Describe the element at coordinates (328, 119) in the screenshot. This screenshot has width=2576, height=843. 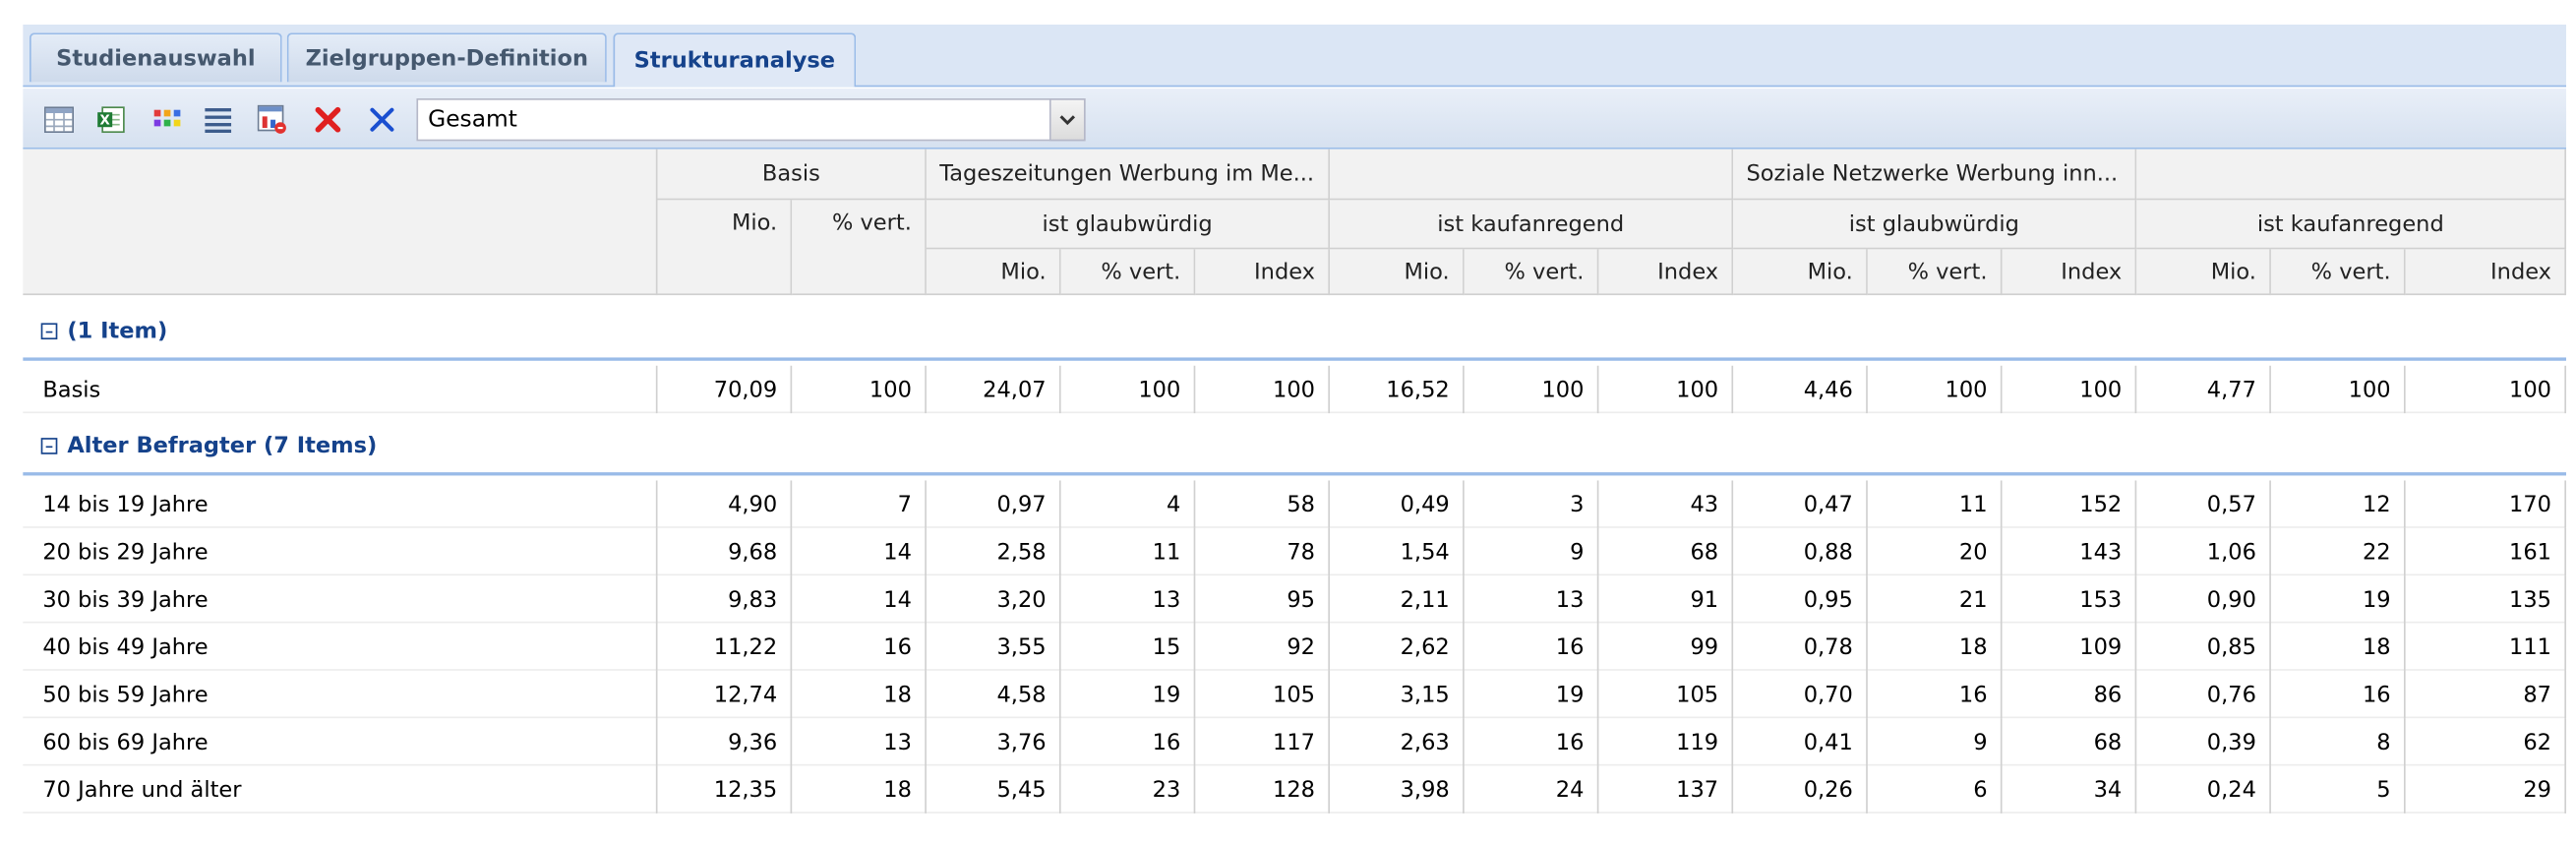
I see `delete-red-icon` at that location.